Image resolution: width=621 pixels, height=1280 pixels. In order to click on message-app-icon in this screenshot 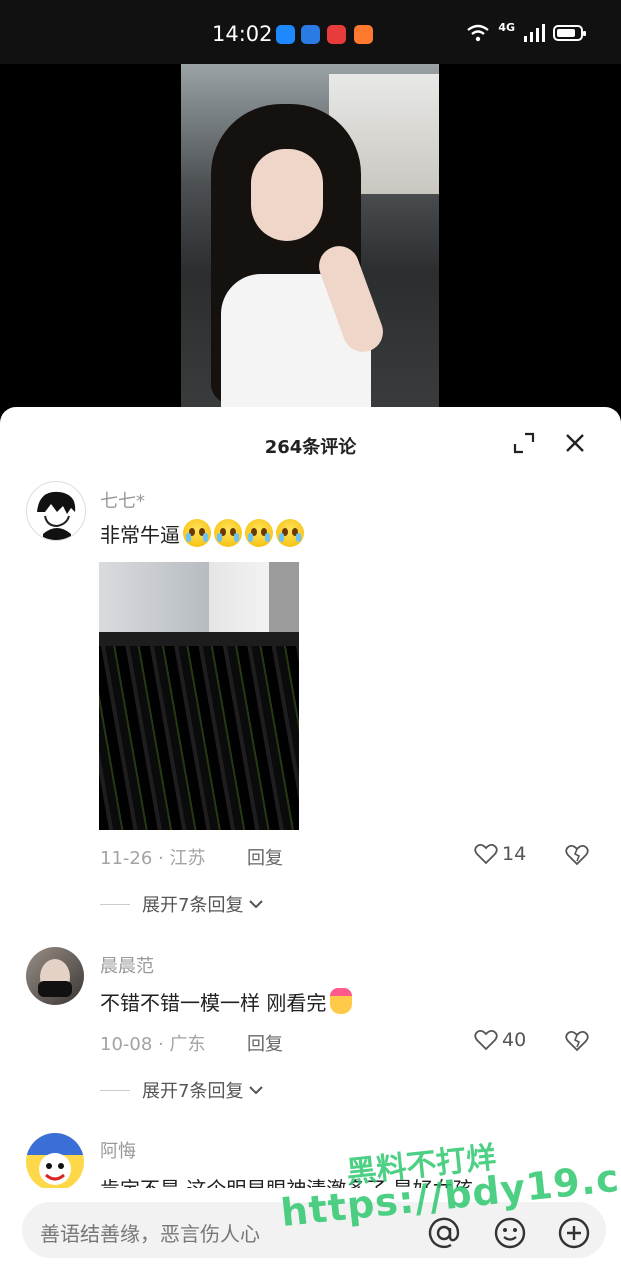, I will do `click(285, 34)`.